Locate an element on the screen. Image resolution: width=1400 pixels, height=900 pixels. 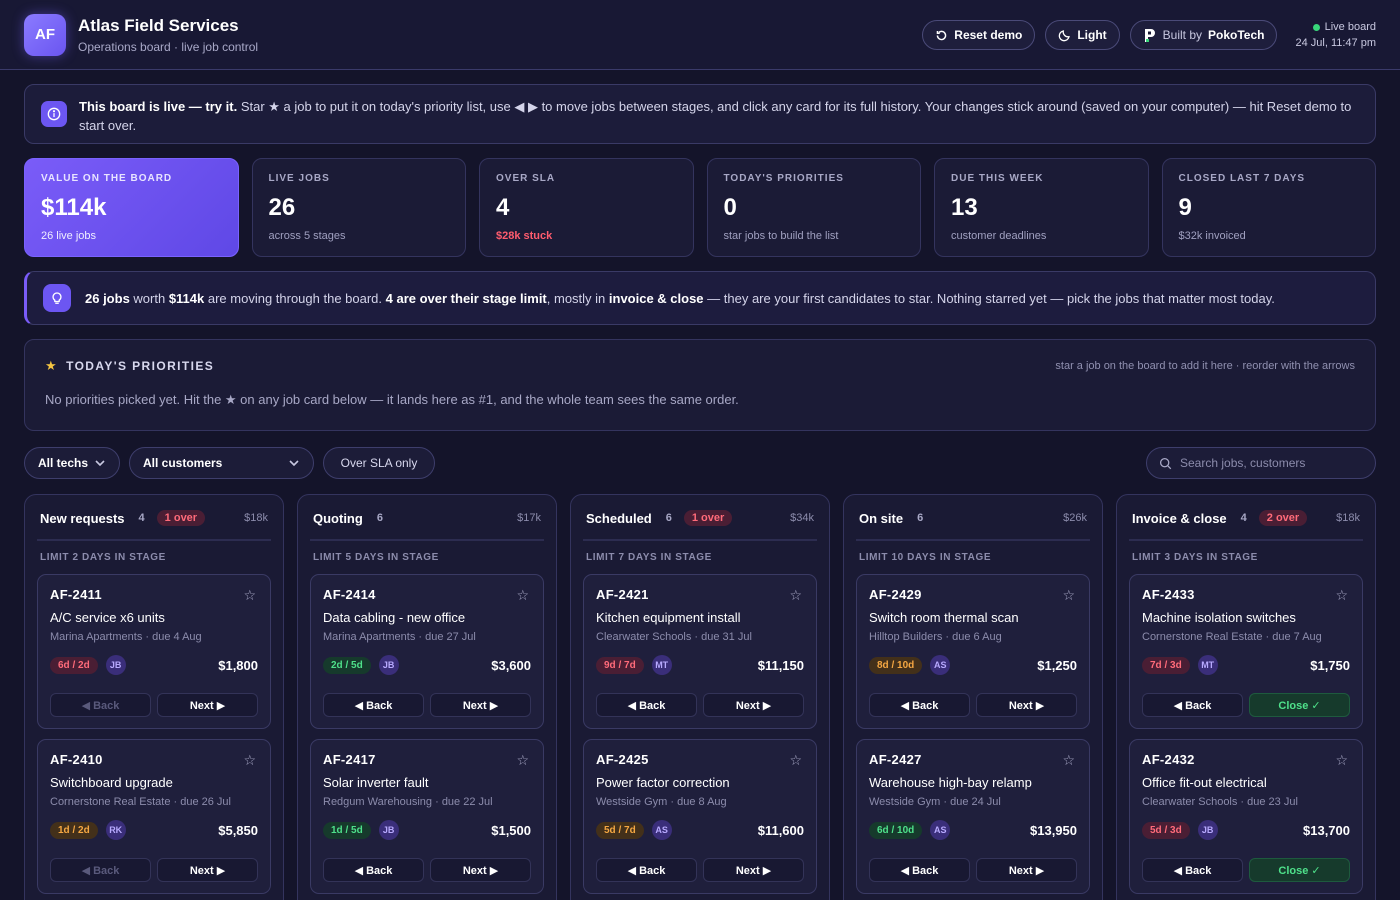
job-title: Power factor correction is located at coordinates (663, 782).